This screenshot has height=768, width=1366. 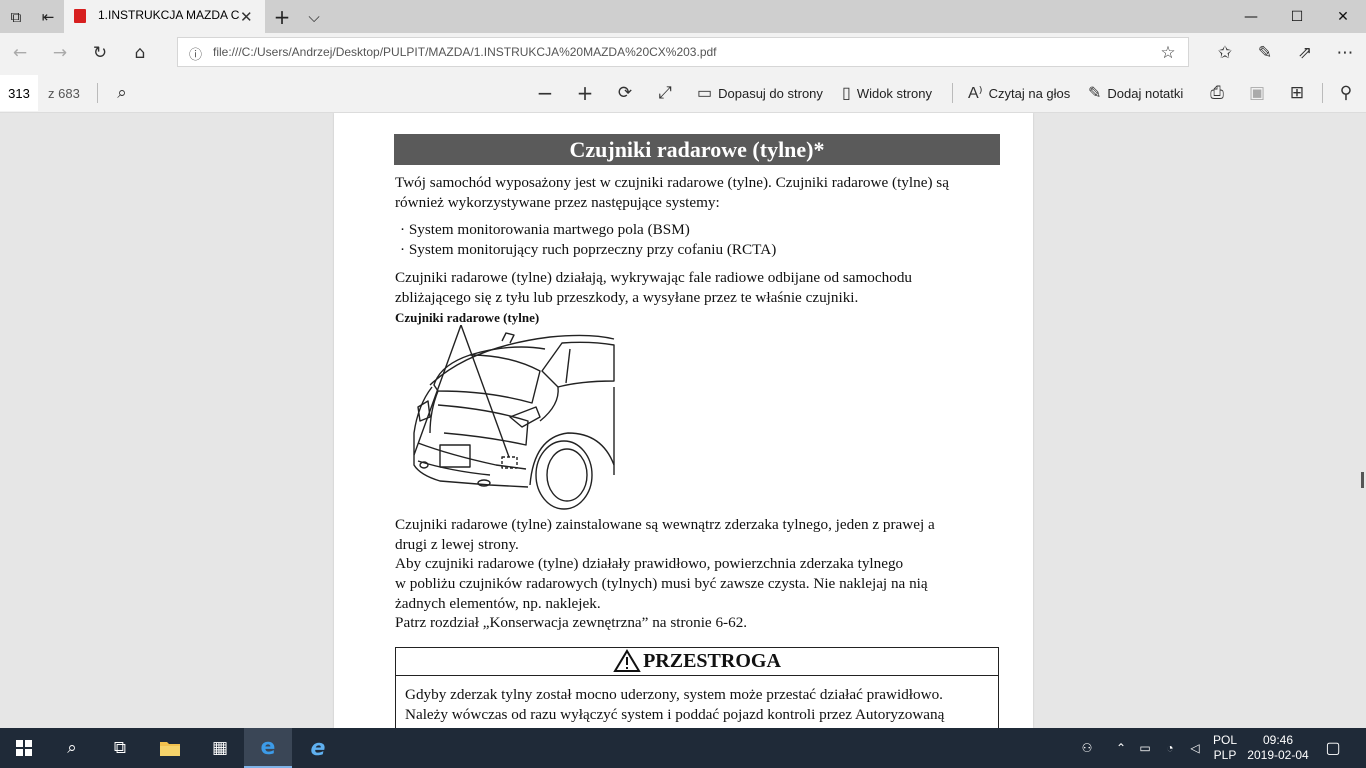 What do you see at coordinates (19, 93) in the screenshot?
I see `page-number-input: 313` at bounding box center [19, 93].